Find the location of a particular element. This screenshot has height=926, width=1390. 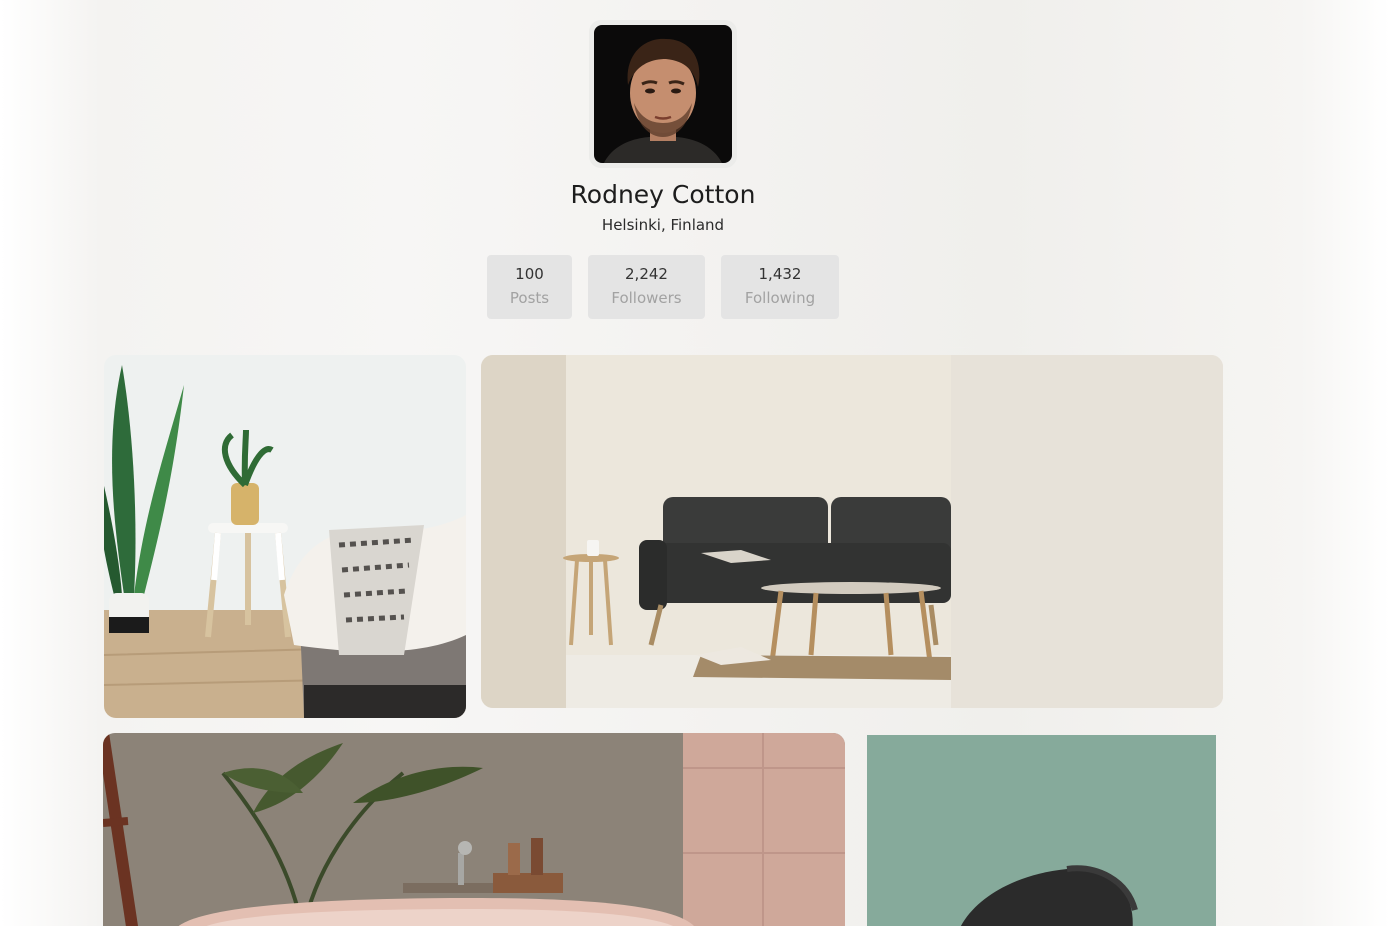

avatar is located at coordinates (663, 94).